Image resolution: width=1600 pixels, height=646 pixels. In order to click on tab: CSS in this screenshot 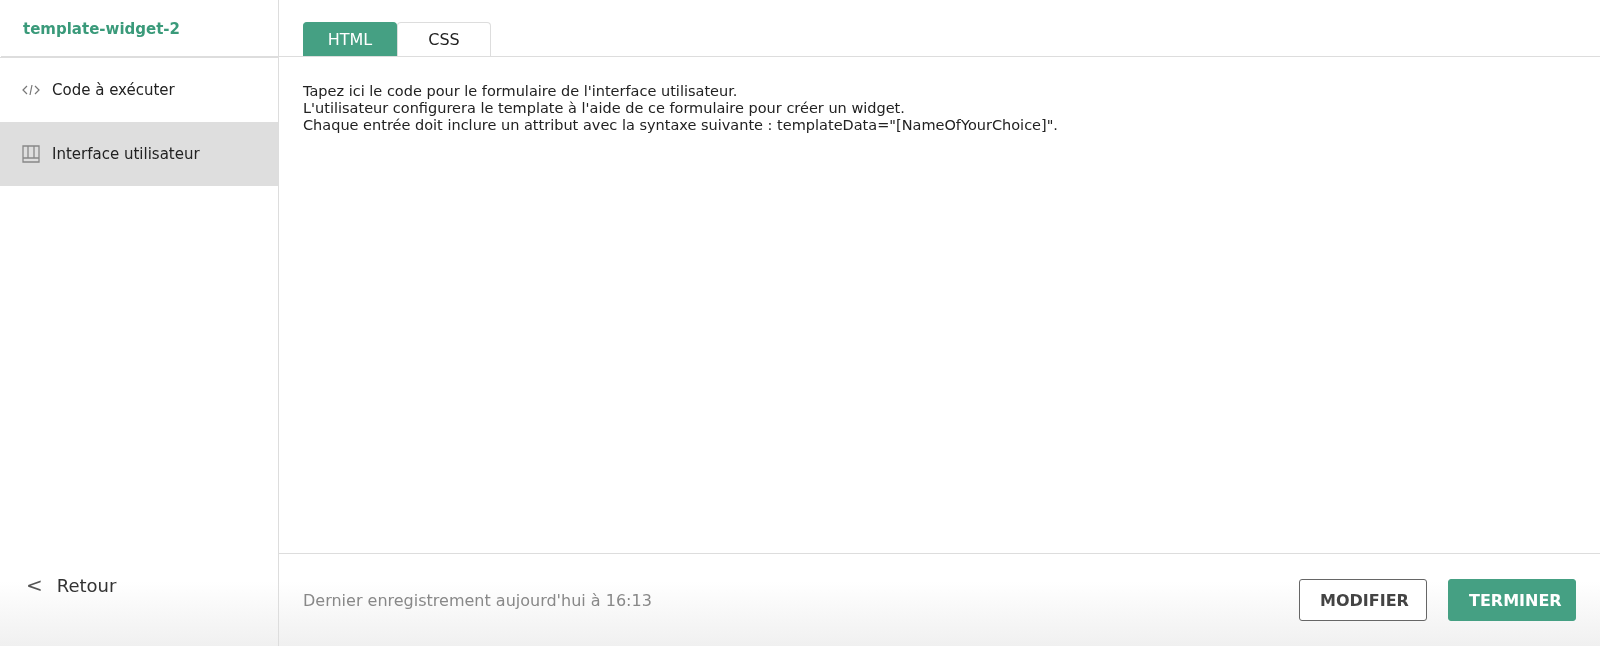, I will do `click(444, 39)`.